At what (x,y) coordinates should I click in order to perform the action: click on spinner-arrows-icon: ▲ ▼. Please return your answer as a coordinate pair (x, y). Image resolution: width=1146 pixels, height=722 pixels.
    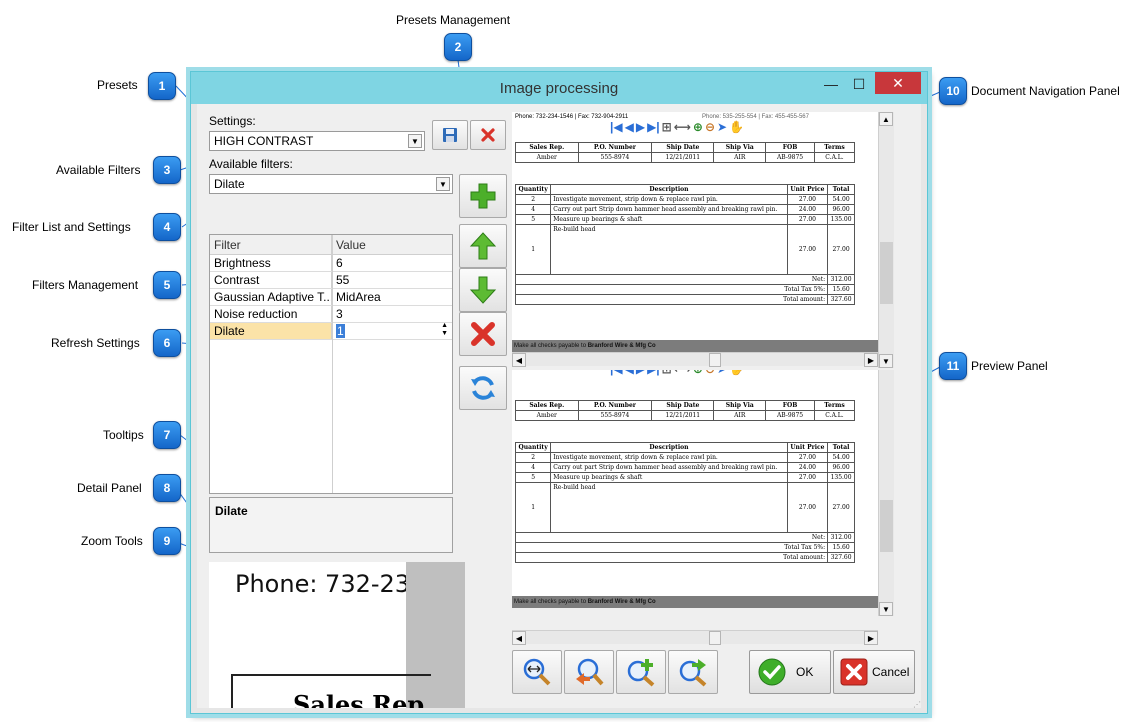
    Looking at the image, I should click on (444, 330).